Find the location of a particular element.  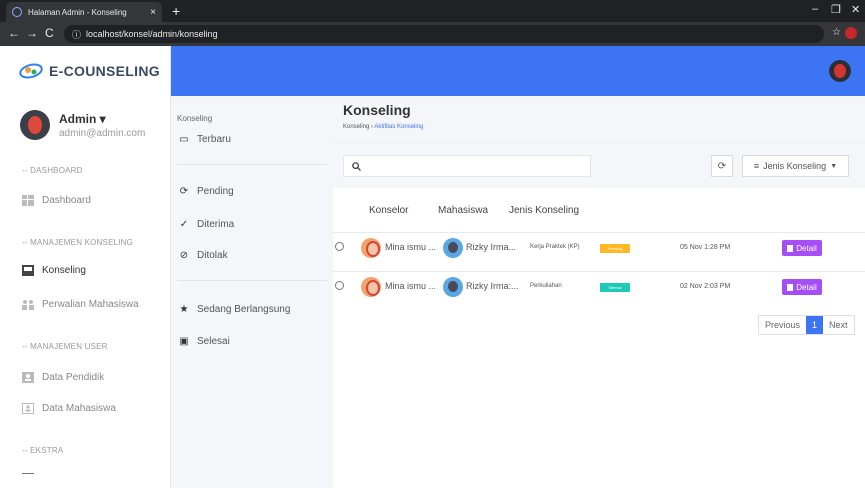

browser-profile-icon is located at coordinates (851, 33).